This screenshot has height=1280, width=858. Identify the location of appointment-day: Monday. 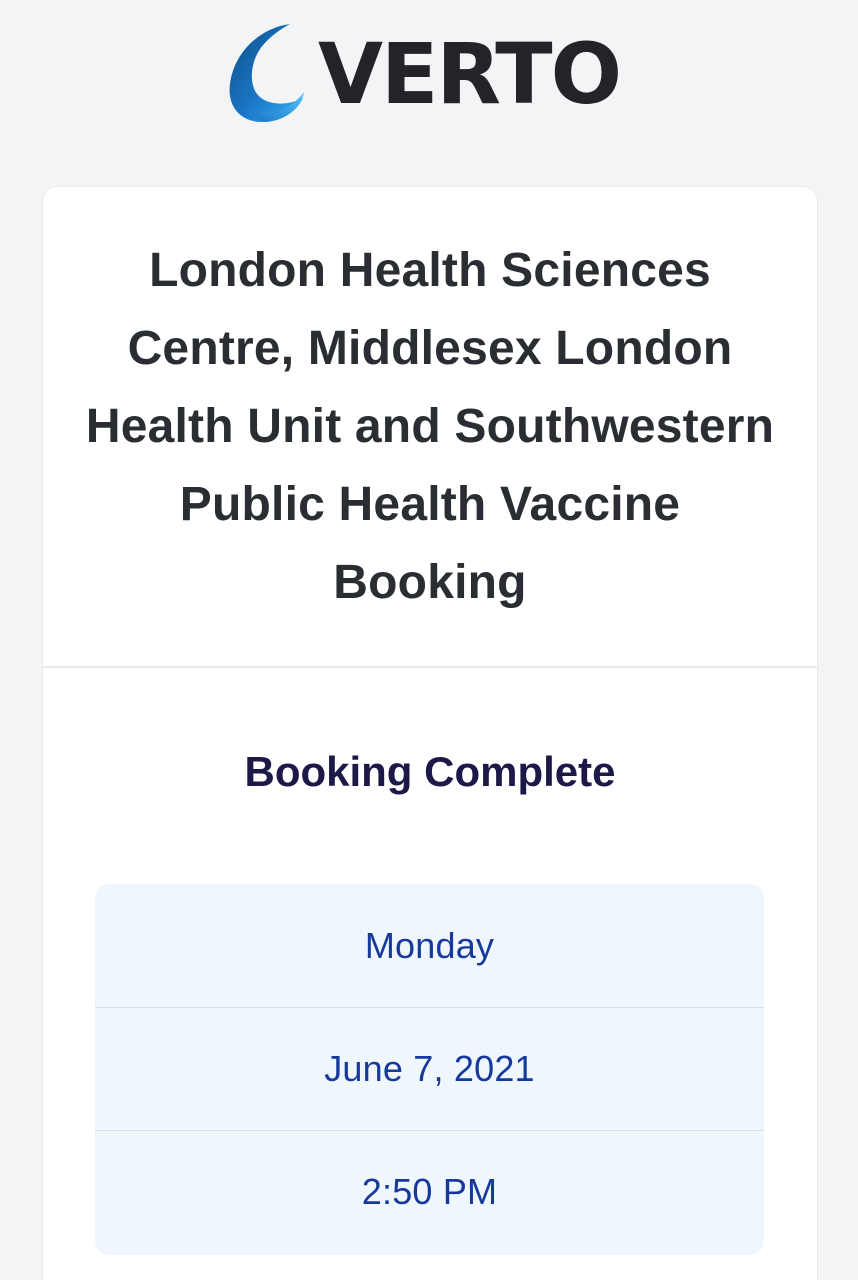
(429, 945).